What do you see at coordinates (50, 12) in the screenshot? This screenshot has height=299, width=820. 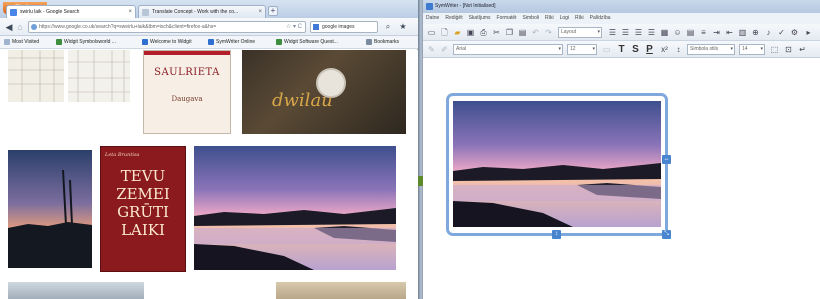 I see `tab-label: swirlu laik - Google Search` at bounding box center [50, 12].